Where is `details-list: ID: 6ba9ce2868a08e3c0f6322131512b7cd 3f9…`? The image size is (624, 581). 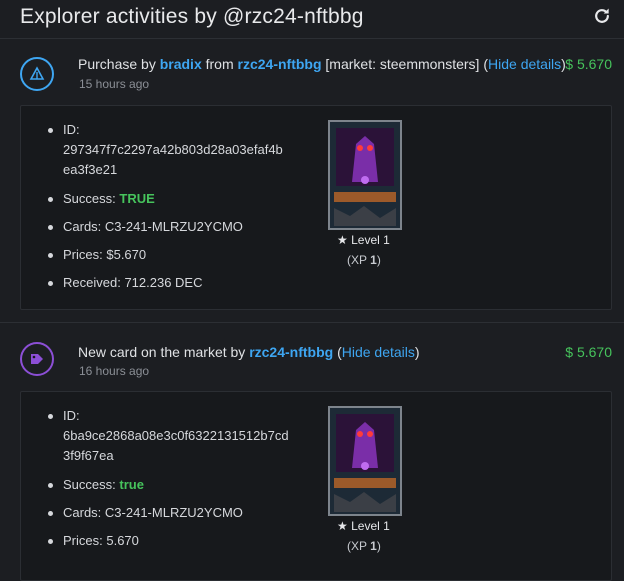
details-list: ID: 6ba9ce2868a08e3c0f6322131512b7cd 3f9… is located at coordinates (168, 478).